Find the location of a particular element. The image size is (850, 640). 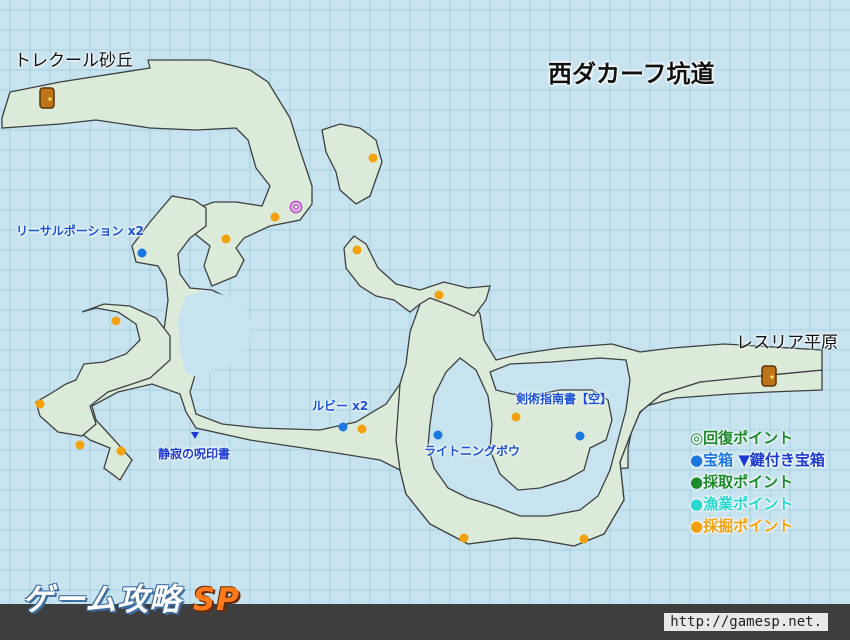

legend-chest-row: ●宝箱 ▼鍵付き宝箱 is located at coordinates (757, 460).